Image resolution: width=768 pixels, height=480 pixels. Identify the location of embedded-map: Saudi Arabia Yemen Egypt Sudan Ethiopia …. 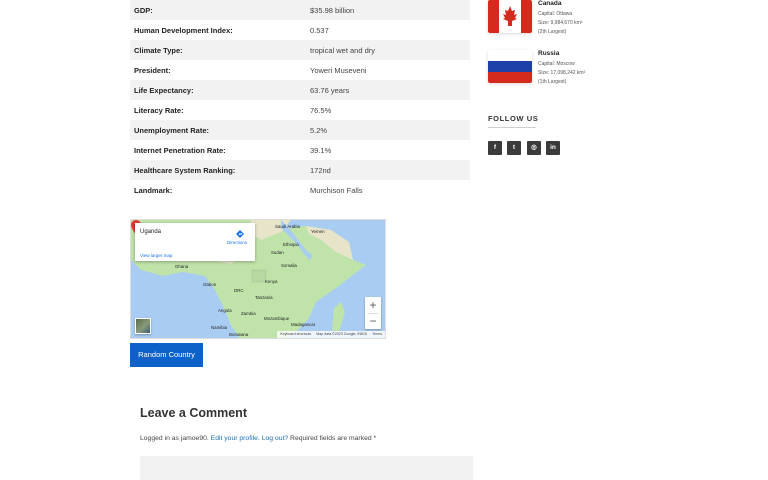
(258, 279).